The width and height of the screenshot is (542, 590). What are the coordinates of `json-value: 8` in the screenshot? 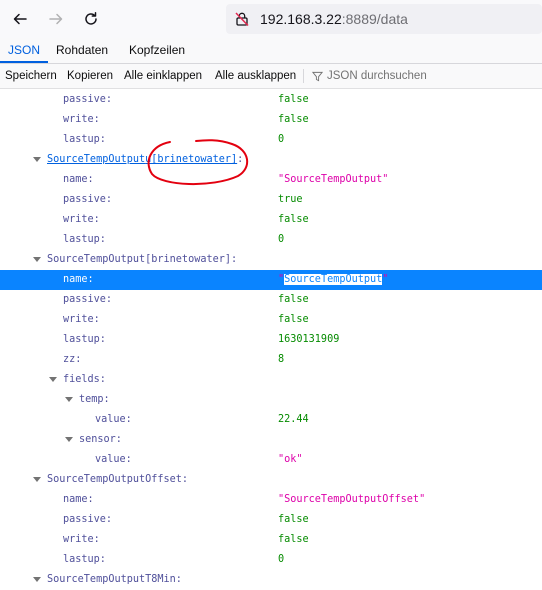 It's located at (281, 359).